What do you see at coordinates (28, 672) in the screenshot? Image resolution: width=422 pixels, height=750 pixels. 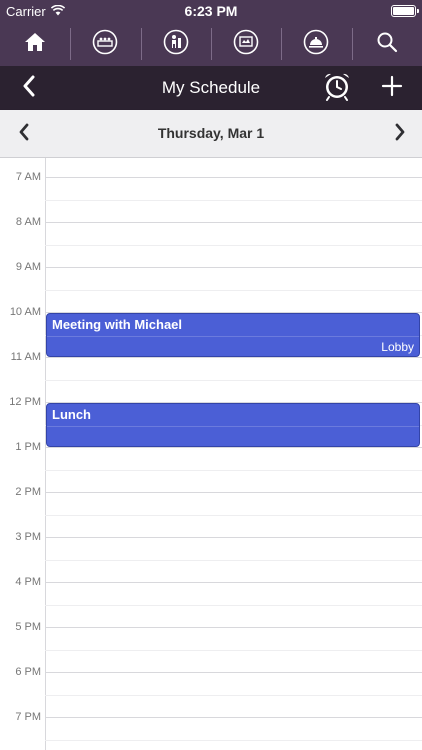 I see `hour-label: 6 PM` at bounding box center [28, 672].